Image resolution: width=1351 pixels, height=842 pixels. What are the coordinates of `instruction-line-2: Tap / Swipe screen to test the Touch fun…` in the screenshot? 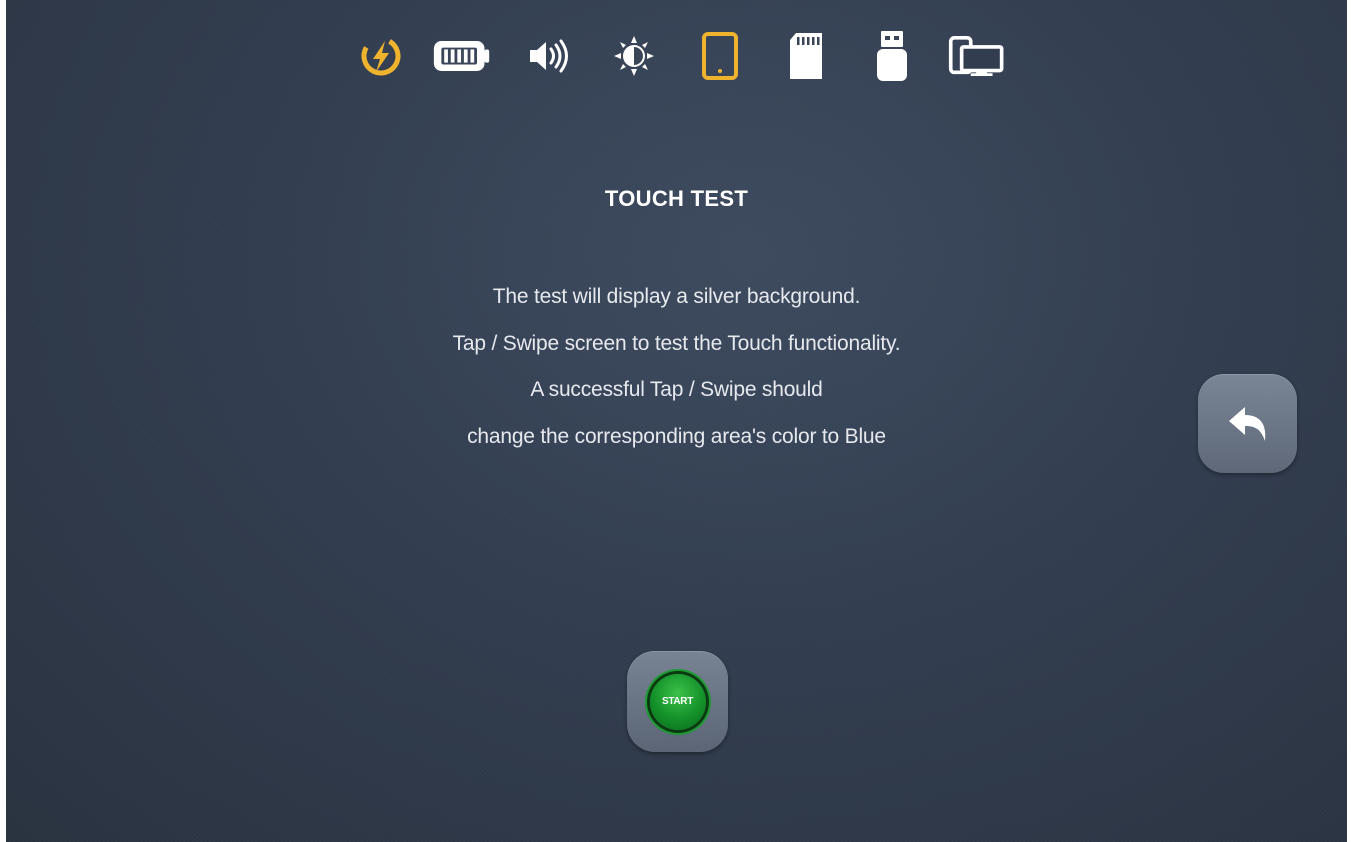 It's located at (676, 343).